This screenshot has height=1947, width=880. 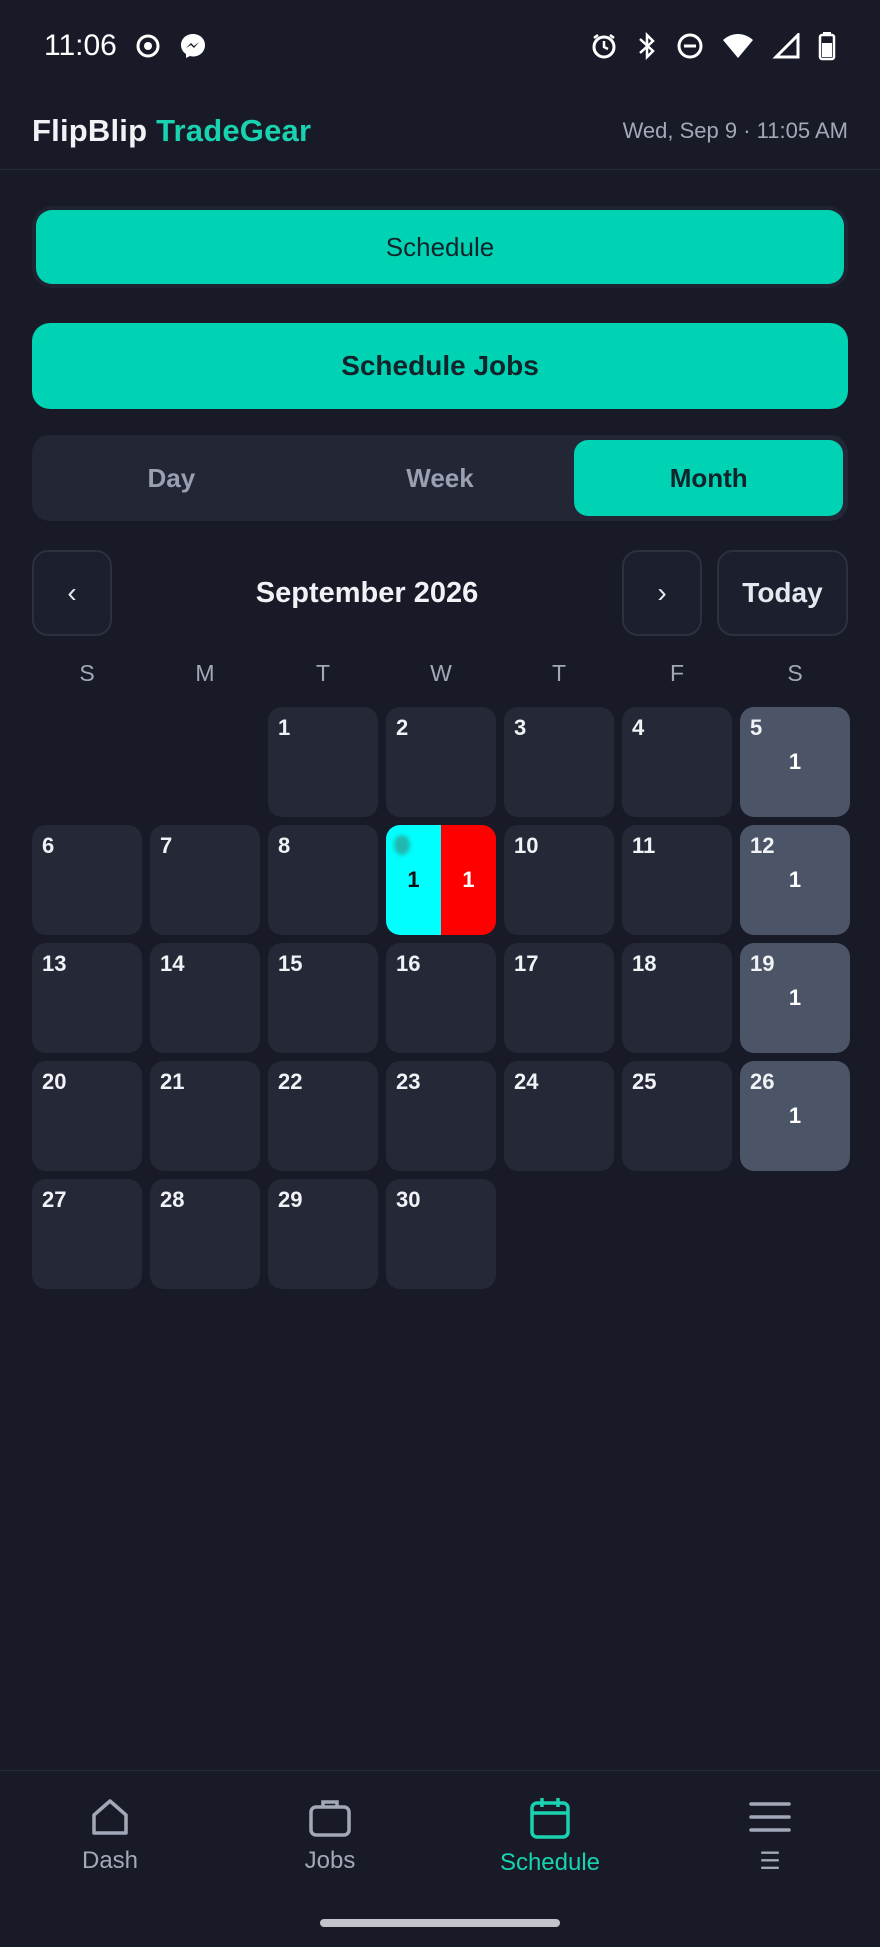 I want to click on nav-schedule: Schedule, so click(x=550, y=1845).